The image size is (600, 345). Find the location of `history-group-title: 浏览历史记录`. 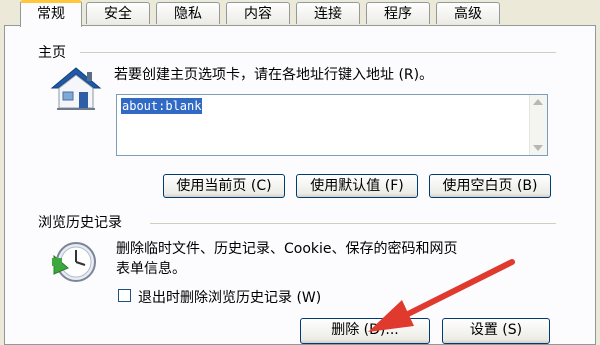

history-group-title: 浏览历史记录 is located at coordinates (82, 222).